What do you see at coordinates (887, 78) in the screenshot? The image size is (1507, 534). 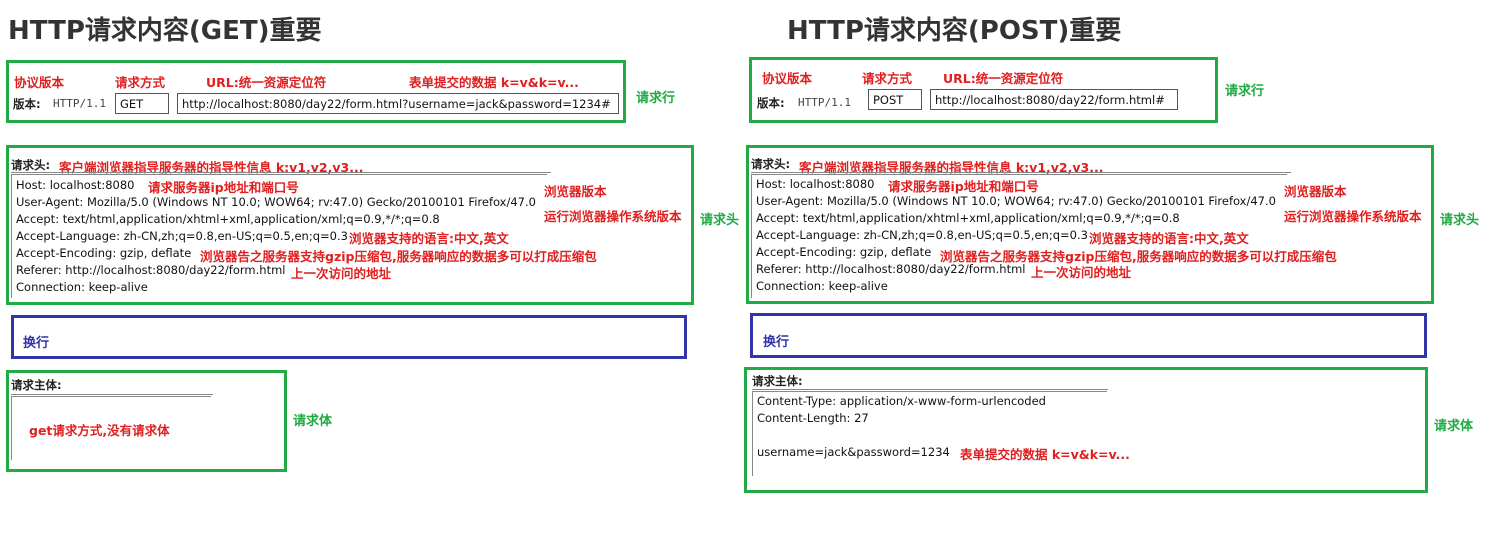 I see `post-label-method: 请求方式` at bounding box center [887, 78].